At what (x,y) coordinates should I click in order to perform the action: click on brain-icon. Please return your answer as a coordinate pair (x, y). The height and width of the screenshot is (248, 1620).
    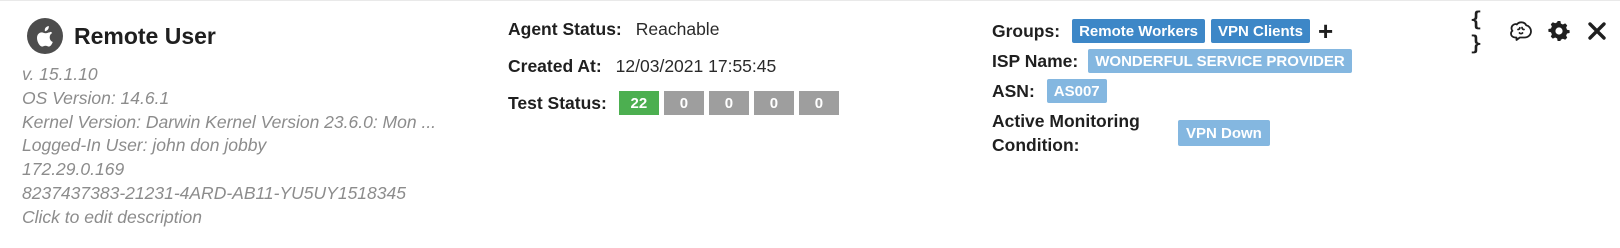
    Looking at the image, I should click on (1521, 31).